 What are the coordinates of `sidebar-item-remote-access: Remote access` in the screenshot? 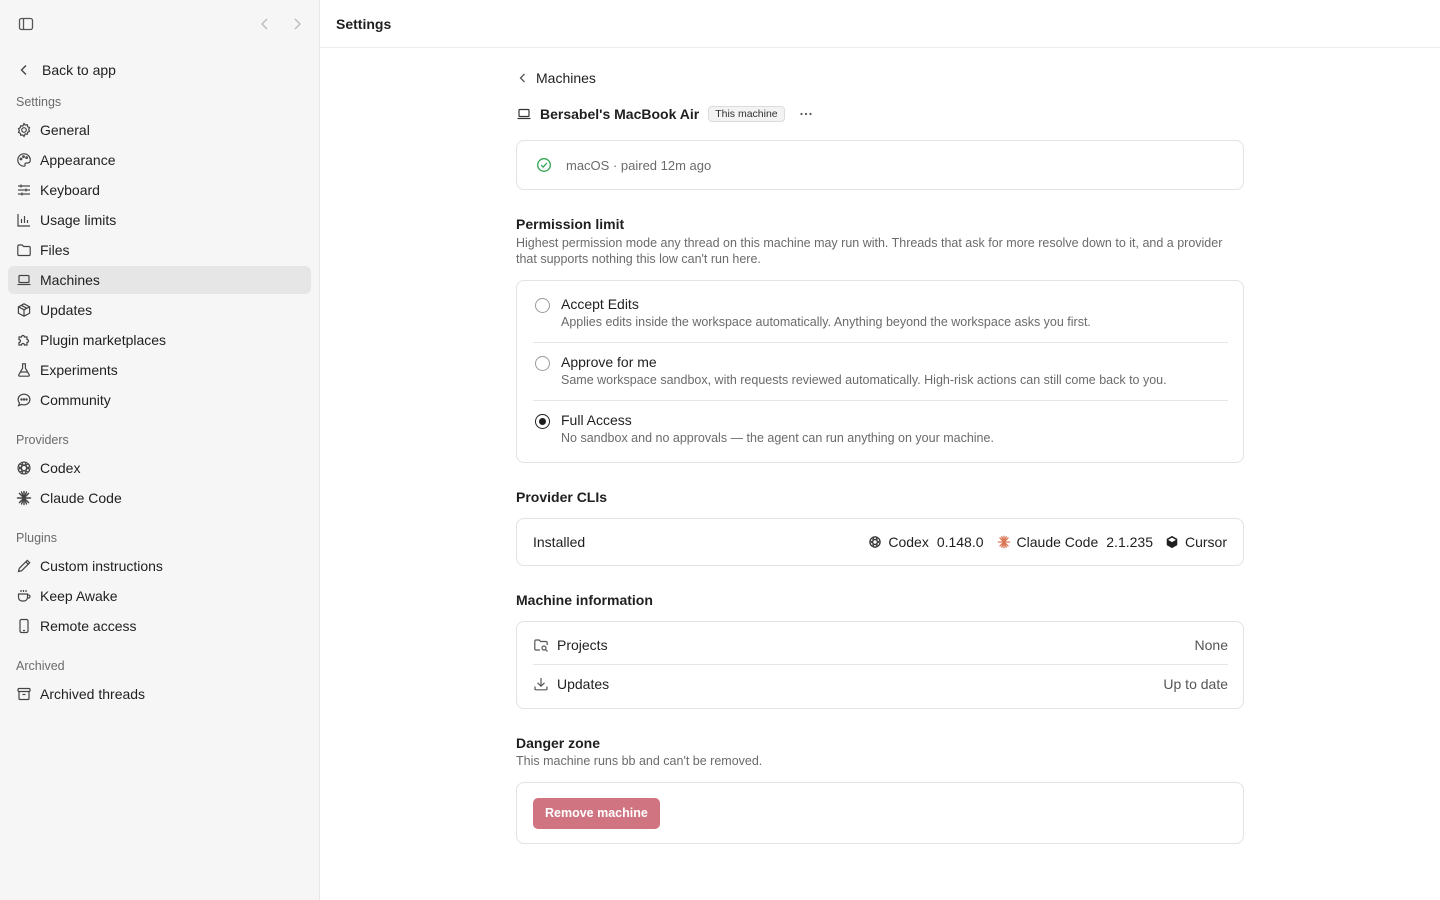 It's located at (159, 626).